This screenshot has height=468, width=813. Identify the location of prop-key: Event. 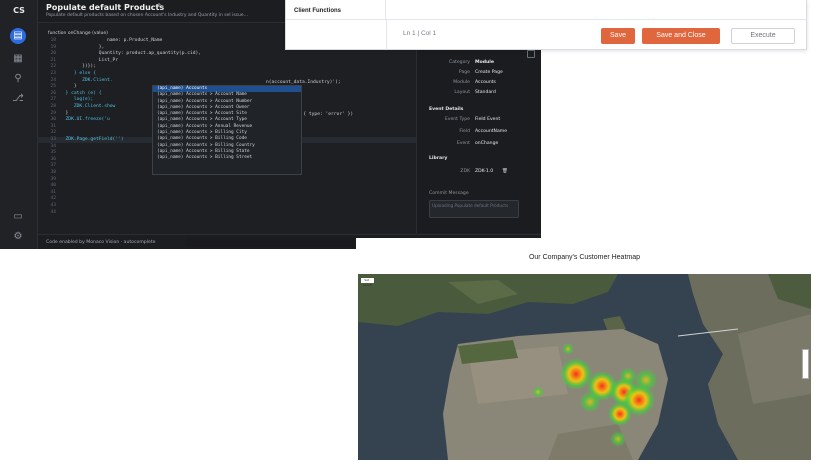
(463, 143).